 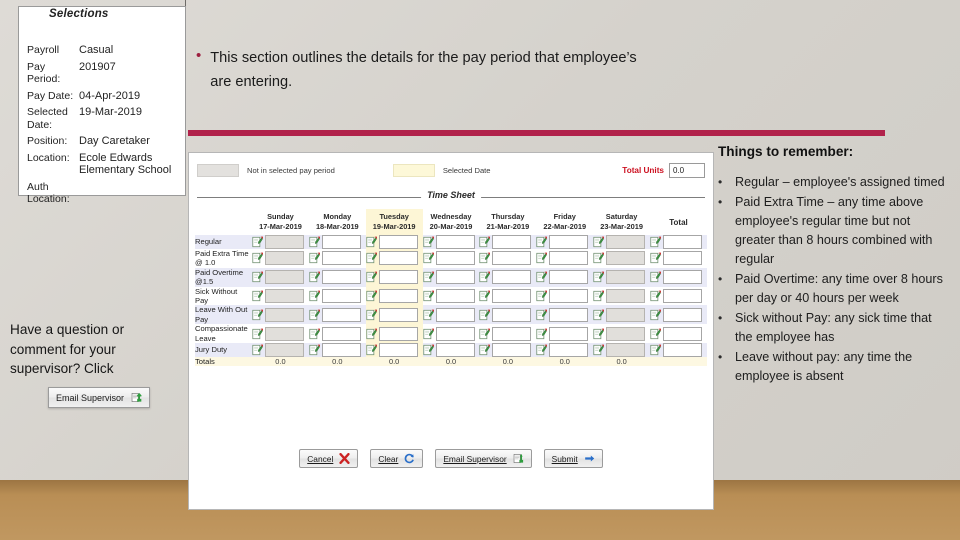 What do you see at coordinates (687, 170) in the screenshot?
I see `total-units-field: 0.0` at bounding box center [687, 170].